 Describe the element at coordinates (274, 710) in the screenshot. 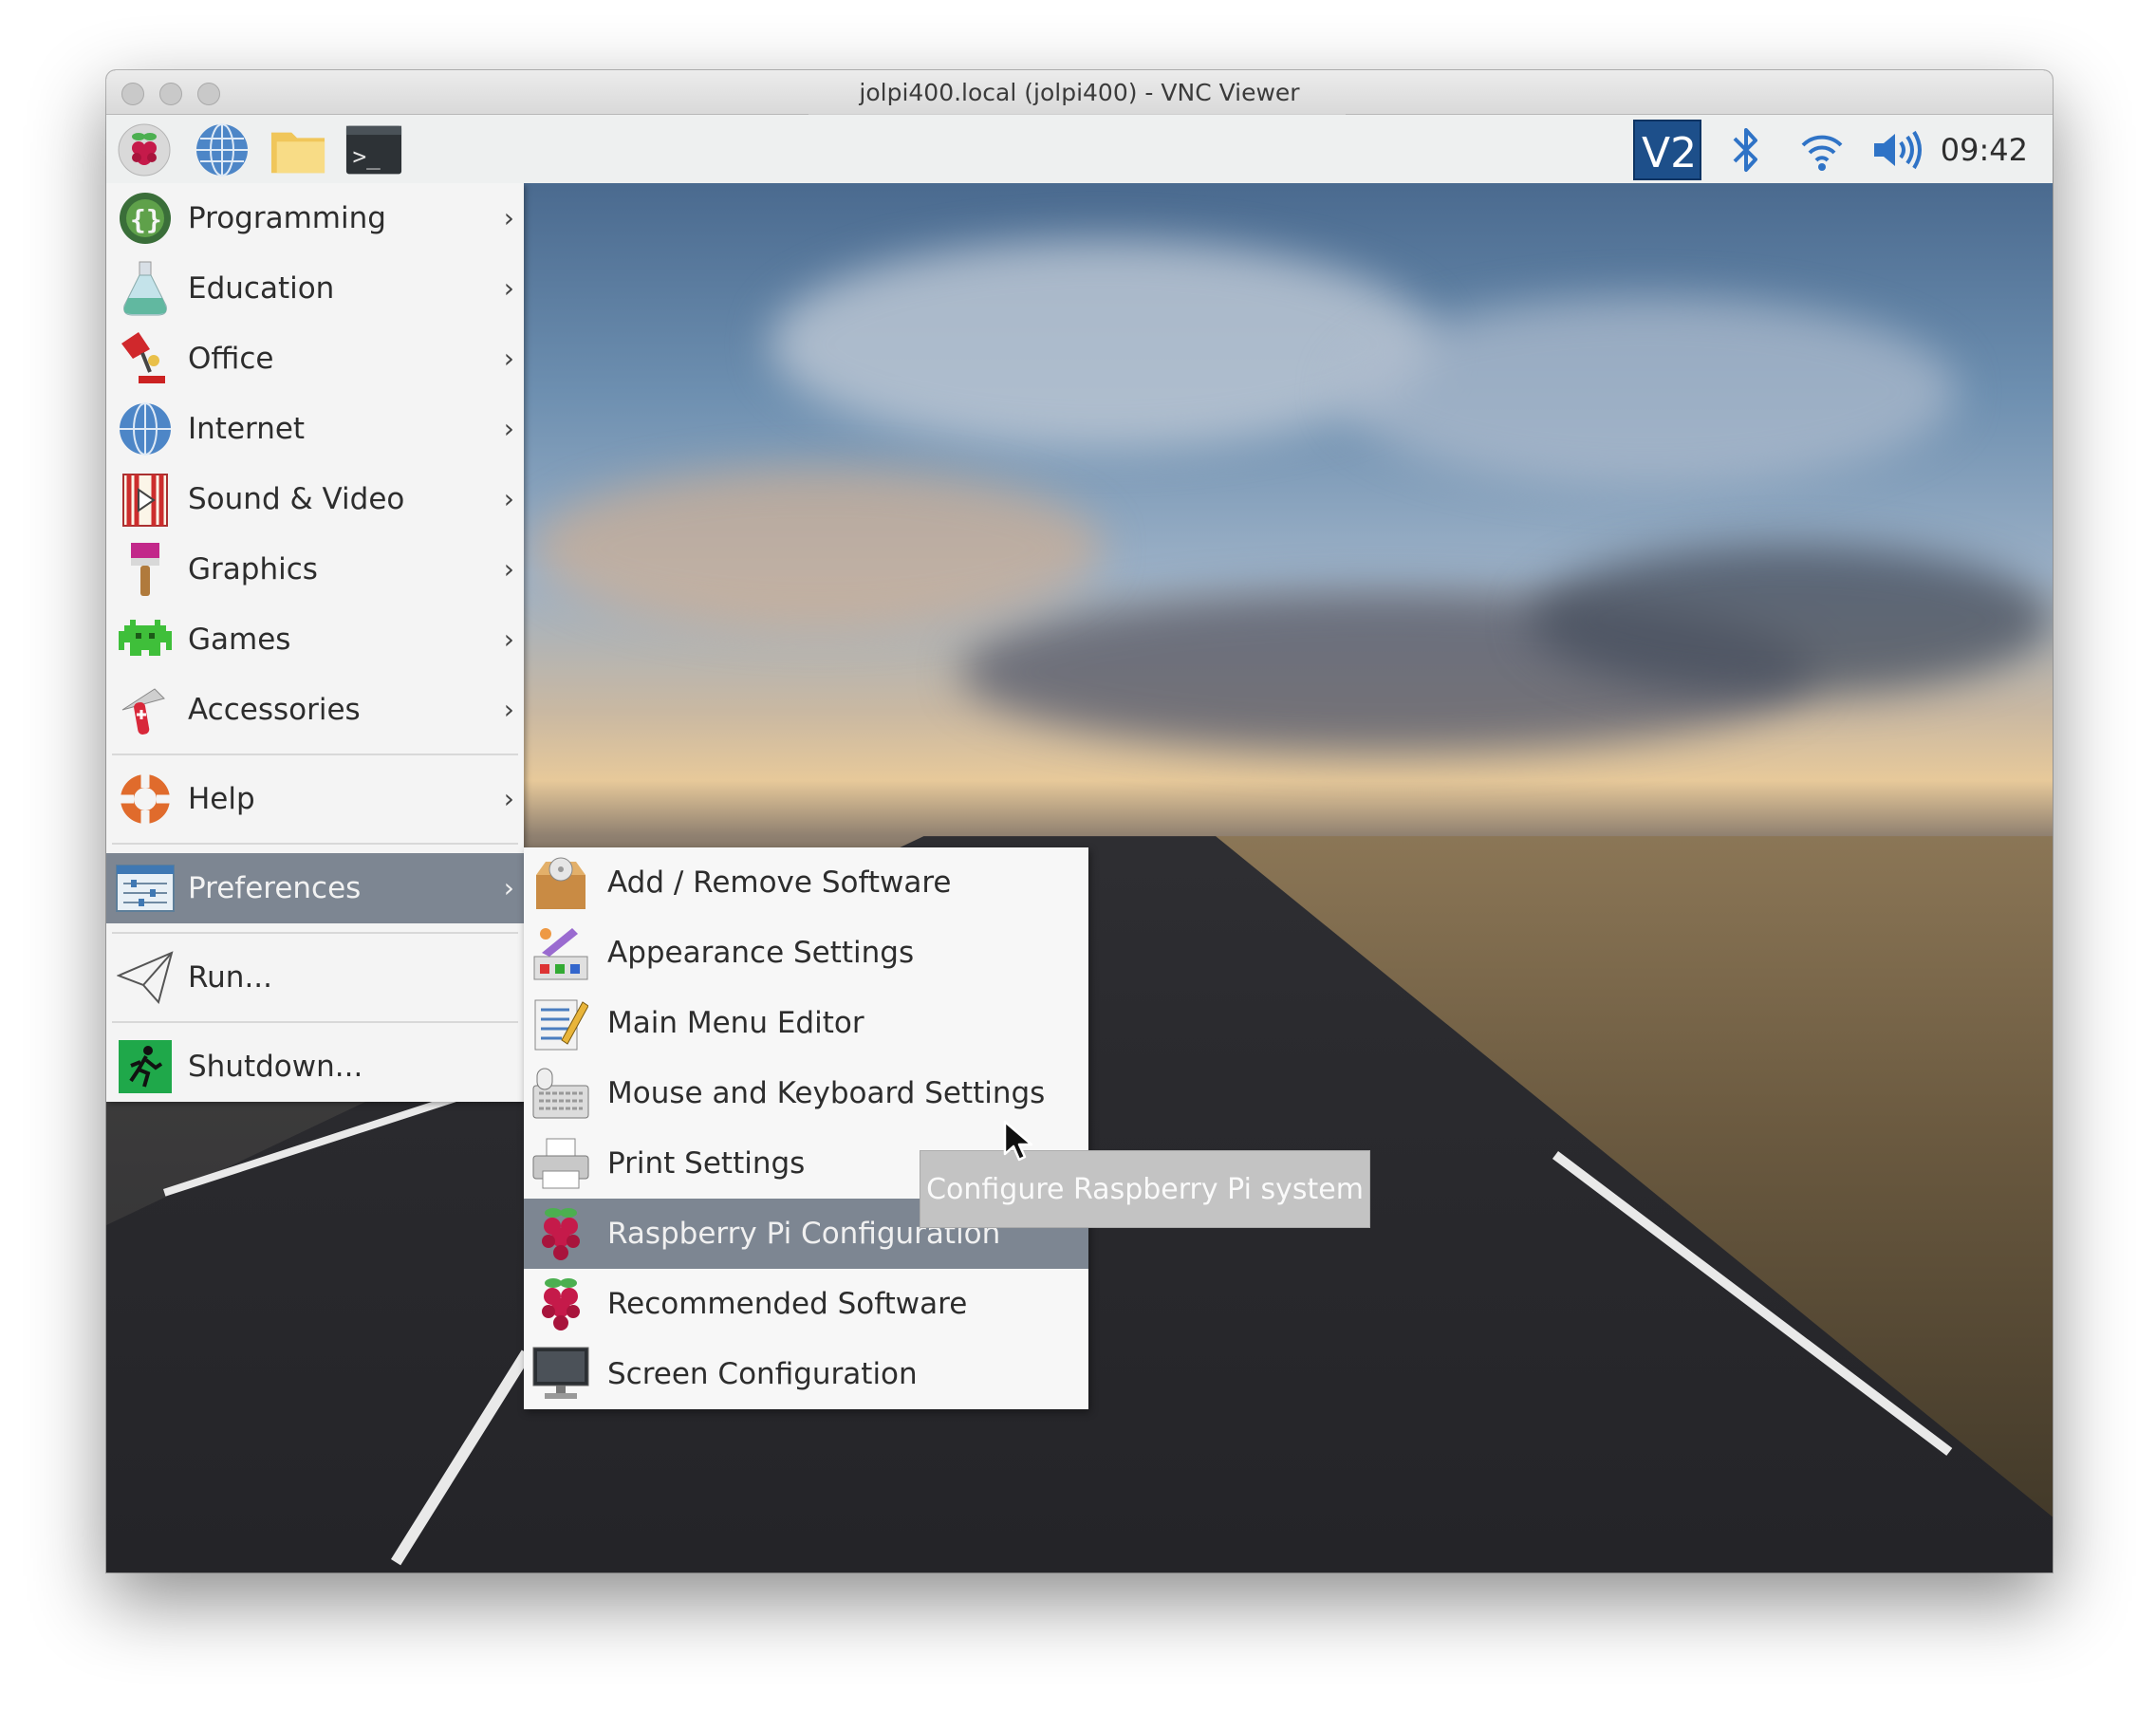

I see `menu-item-label: Accessories` at that location.